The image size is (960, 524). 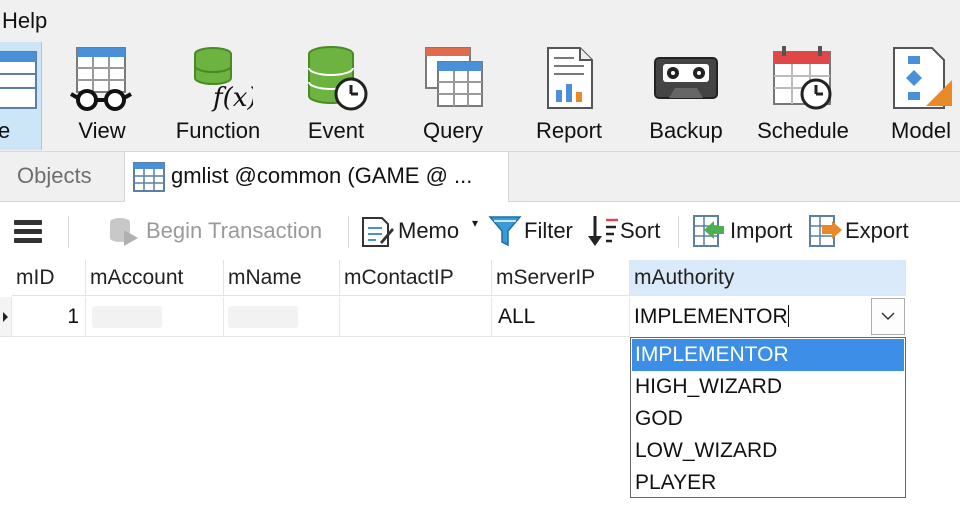 What do you see at coordinates (768, 483) in the screenshot?
I see `dropdown-option-player: PLAYER` at bounding box center [768, 483].